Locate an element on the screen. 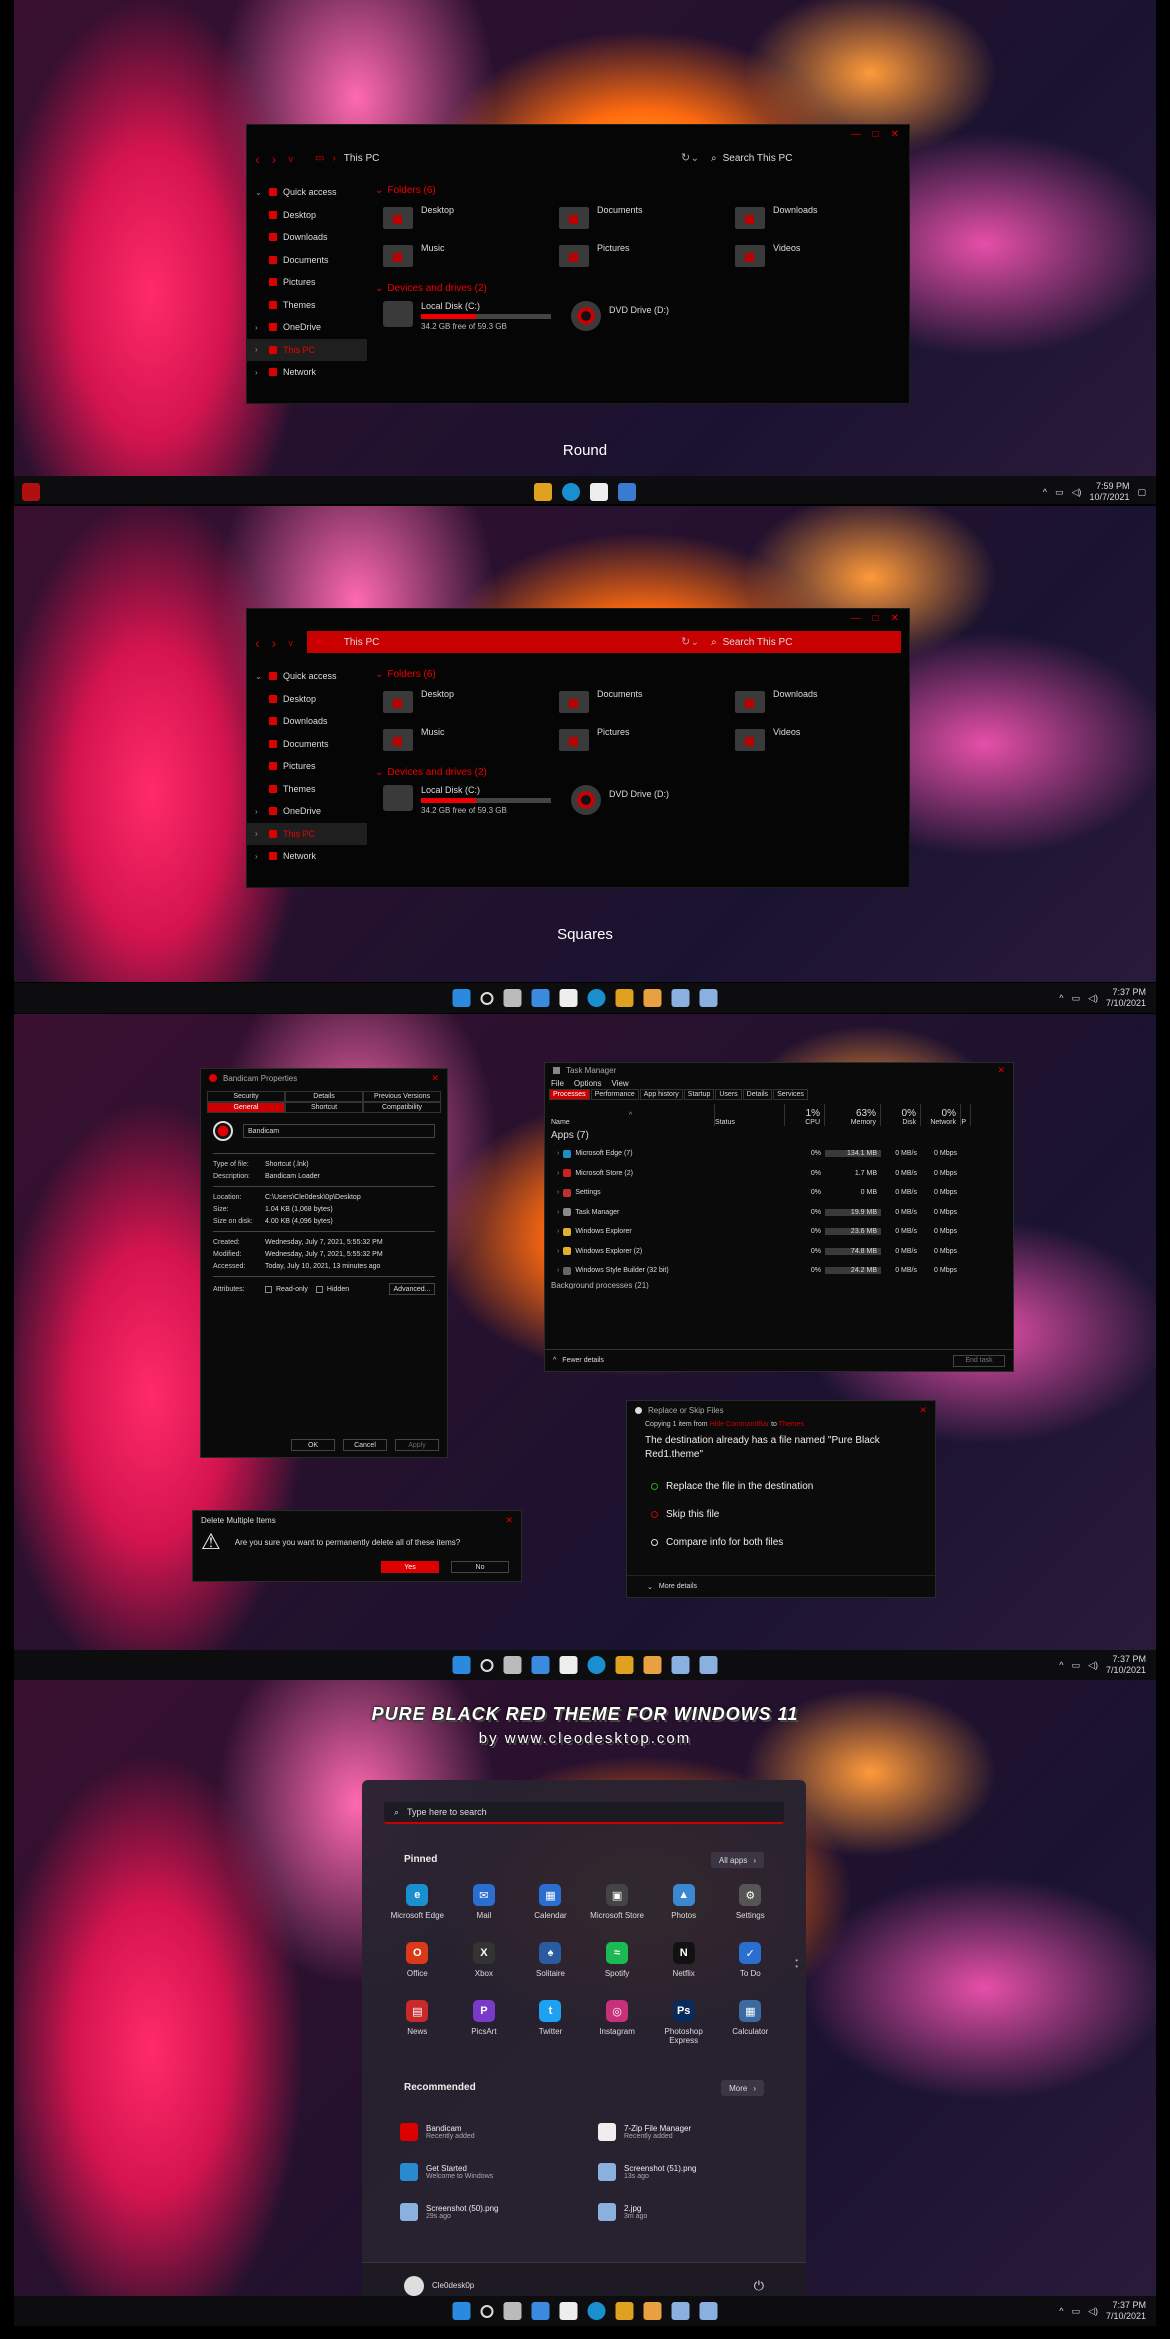 The height and width of the screenshot is (2339, 1170). tab-startup: Startup is located at coordinates (699, 1094).